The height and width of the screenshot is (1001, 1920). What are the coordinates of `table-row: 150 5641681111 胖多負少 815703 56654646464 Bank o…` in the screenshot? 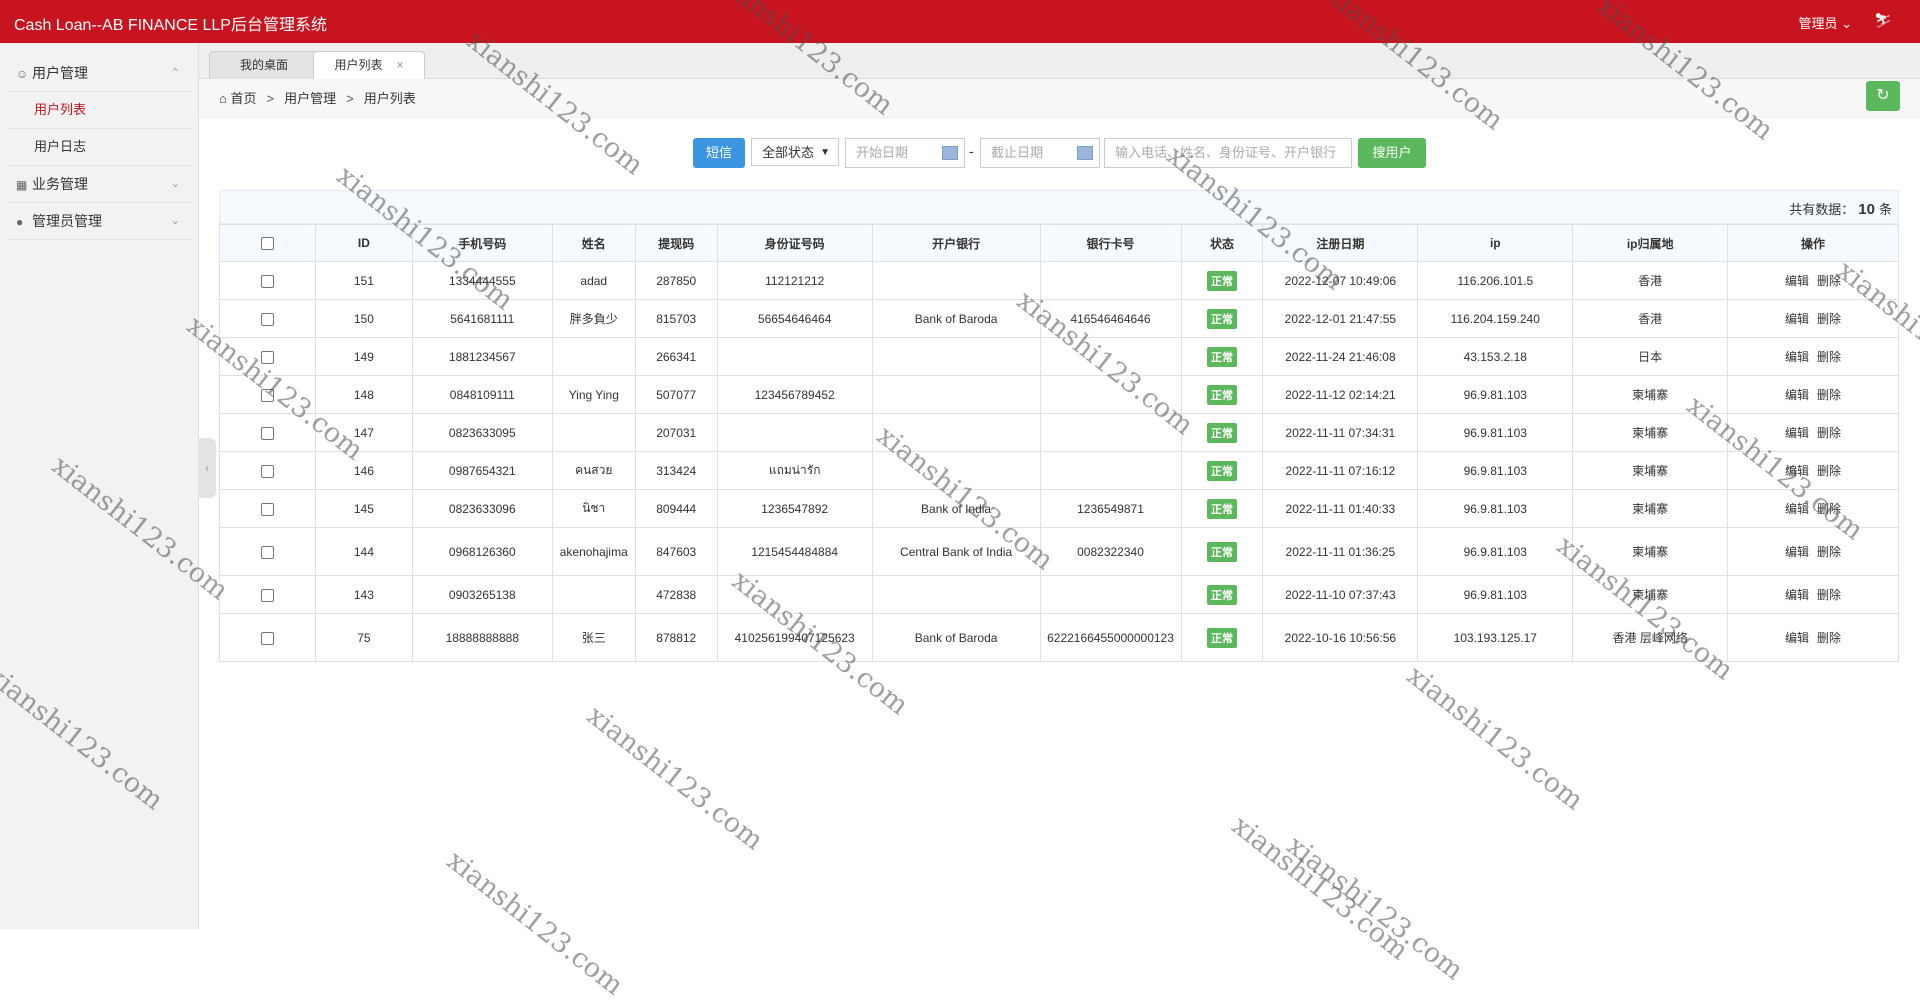 It's located at (1059, 318).